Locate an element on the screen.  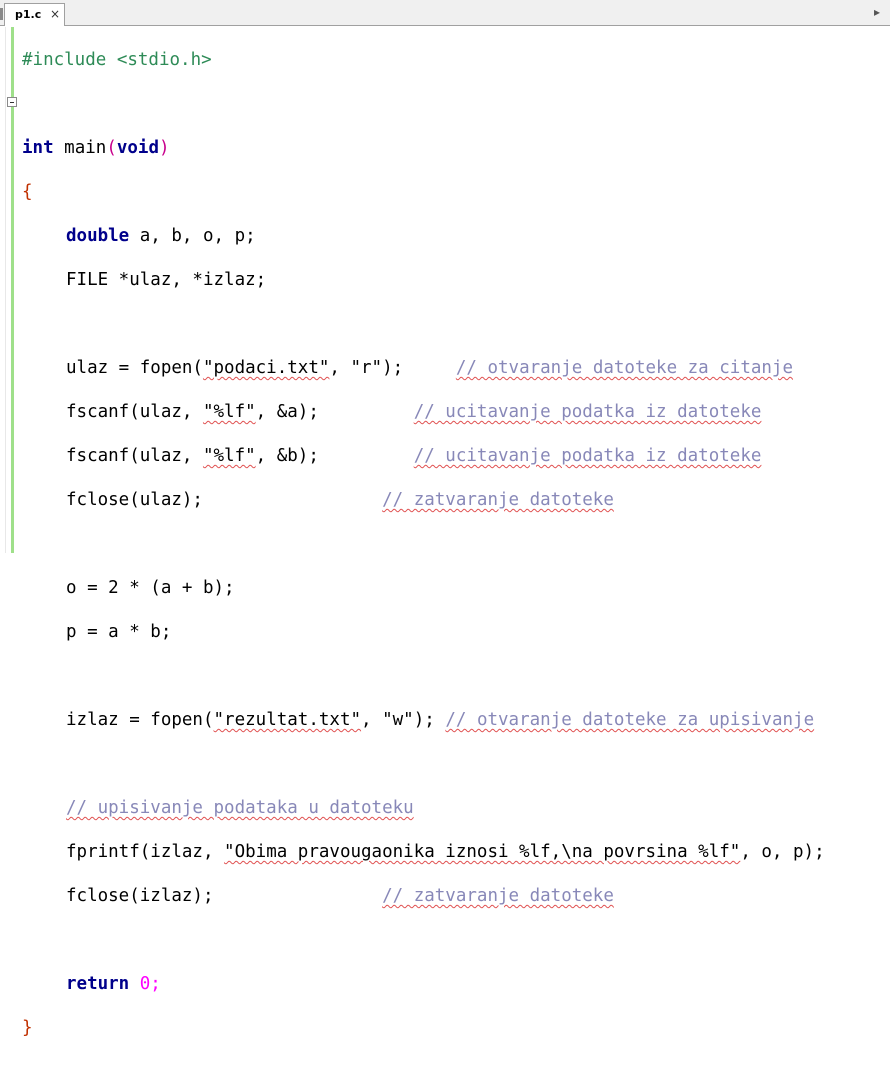
code-fopen-ulaz: ulaz = fopen( is located at coordinates (134, 368).